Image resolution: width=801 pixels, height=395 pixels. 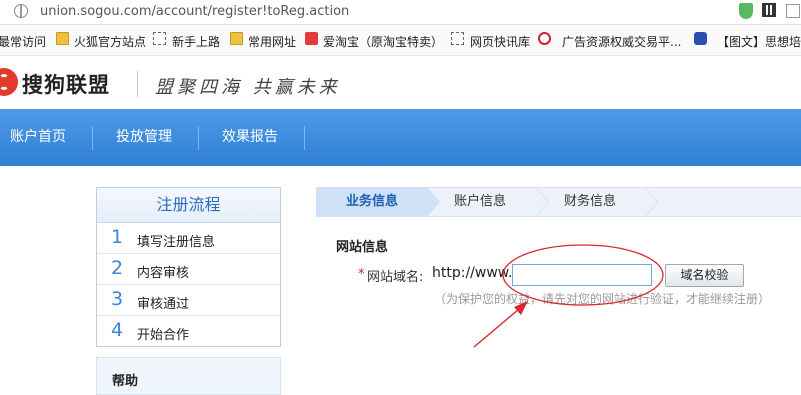 What do you see at coordinates (117, 299) in the screenshot?
I see `step-number: 3` at bounding box center [117, 299].